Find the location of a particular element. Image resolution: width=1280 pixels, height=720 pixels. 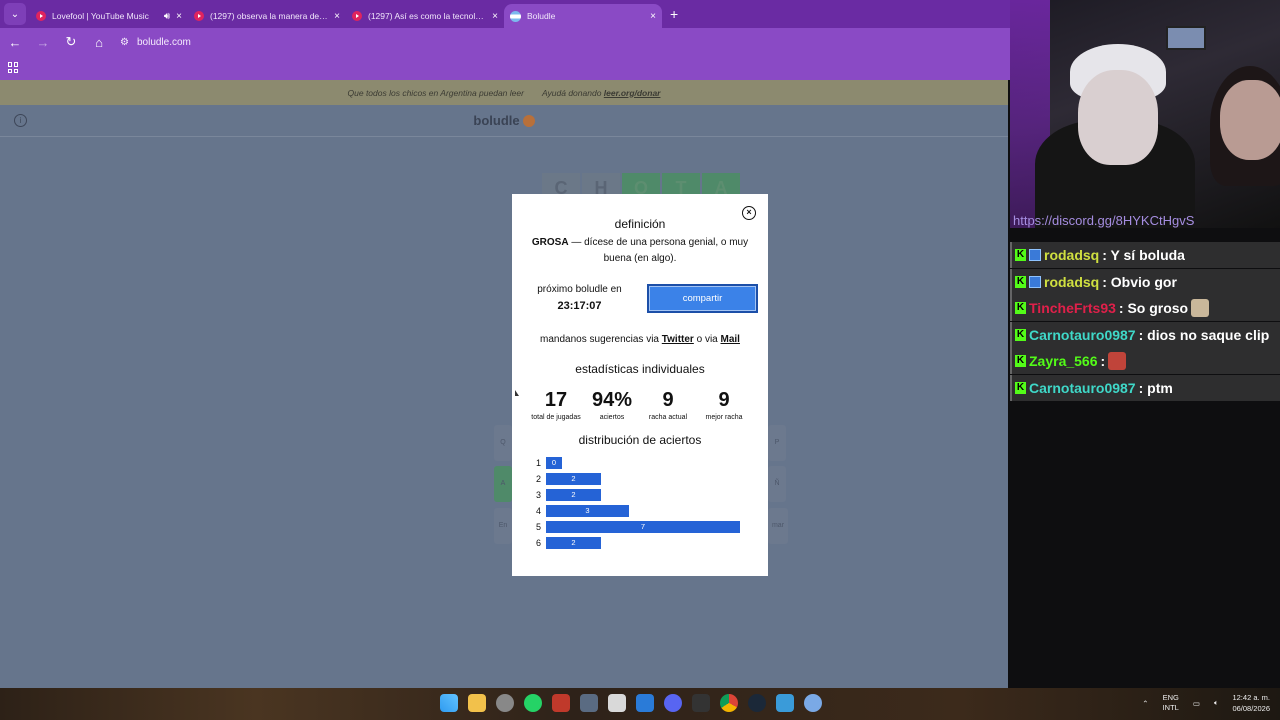

guess-number: 1 is located at coordinates (539, 463).